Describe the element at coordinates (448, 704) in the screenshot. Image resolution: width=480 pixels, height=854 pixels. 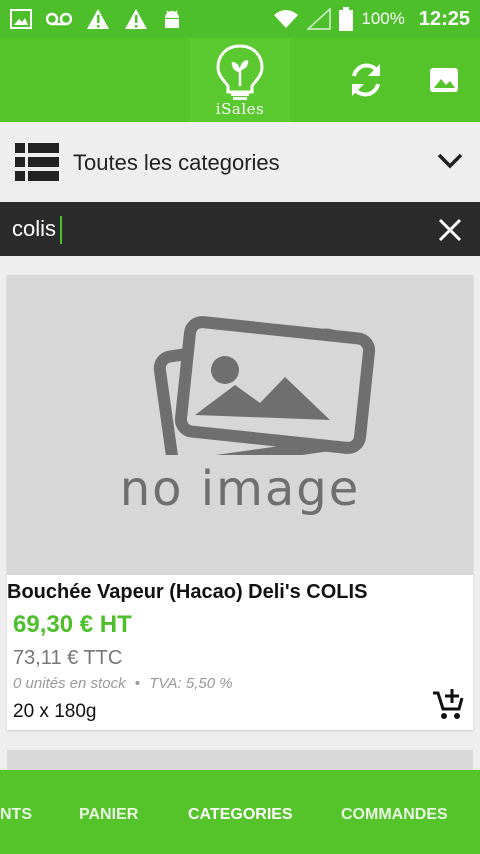
I see `add-to-cart-icon` at that location.